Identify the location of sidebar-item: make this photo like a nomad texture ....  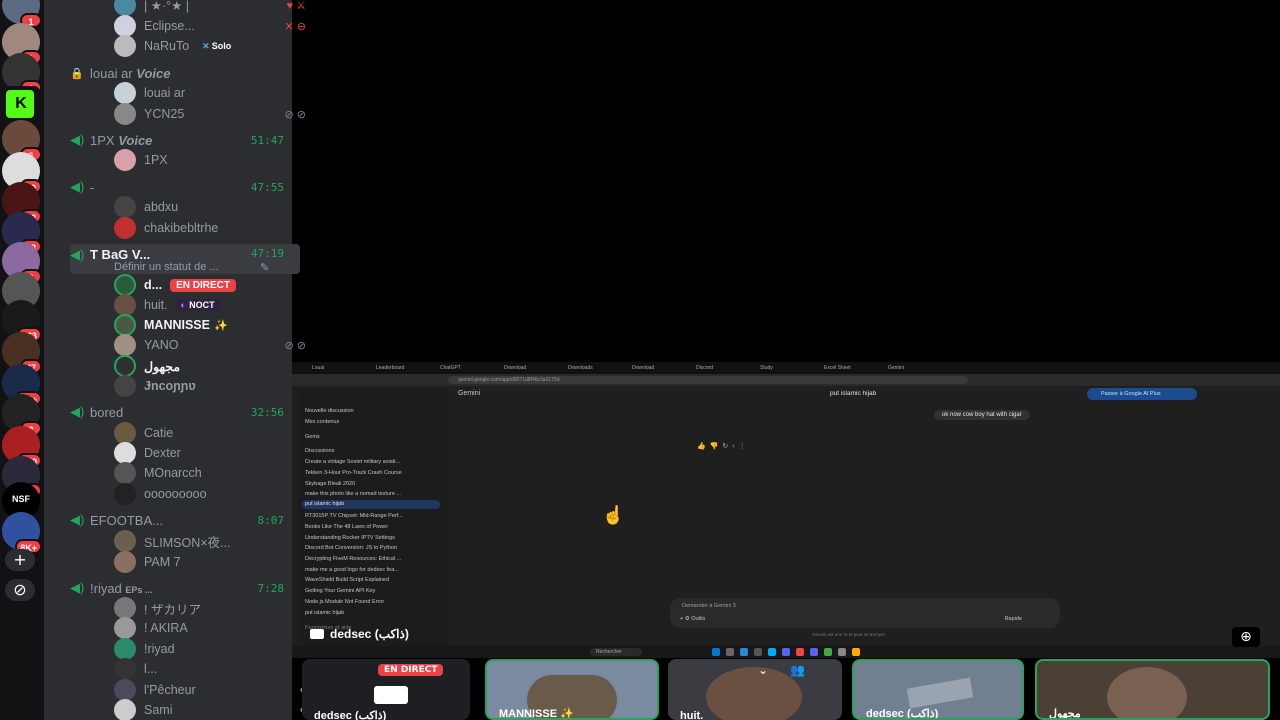
(353, 494).